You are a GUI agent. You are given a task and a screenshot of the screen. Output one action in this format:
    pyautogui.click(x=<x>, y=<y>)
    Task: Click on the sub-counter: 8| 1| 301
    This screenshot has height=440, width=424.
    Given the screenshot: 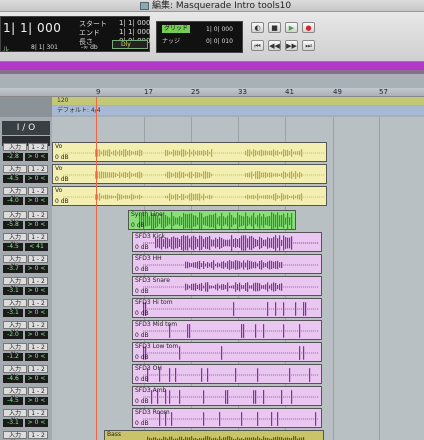 What is the action you would take?
    pyautogui.click(x=44, y=47)
    